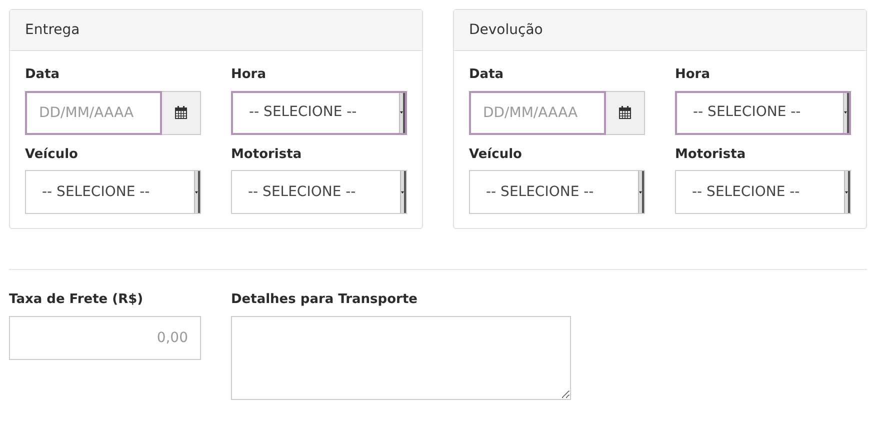  What do you see at coordinates (105, 338) in the screenshot?
I see `freight-field: 0,00` at bounding box center [105, 338].